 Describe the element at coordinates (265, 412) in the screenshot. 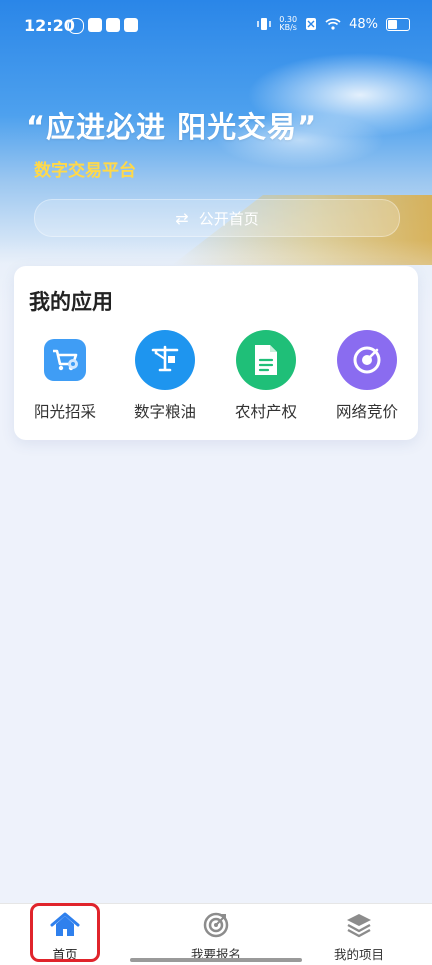

I see `app-label: 农村产权` at that location.